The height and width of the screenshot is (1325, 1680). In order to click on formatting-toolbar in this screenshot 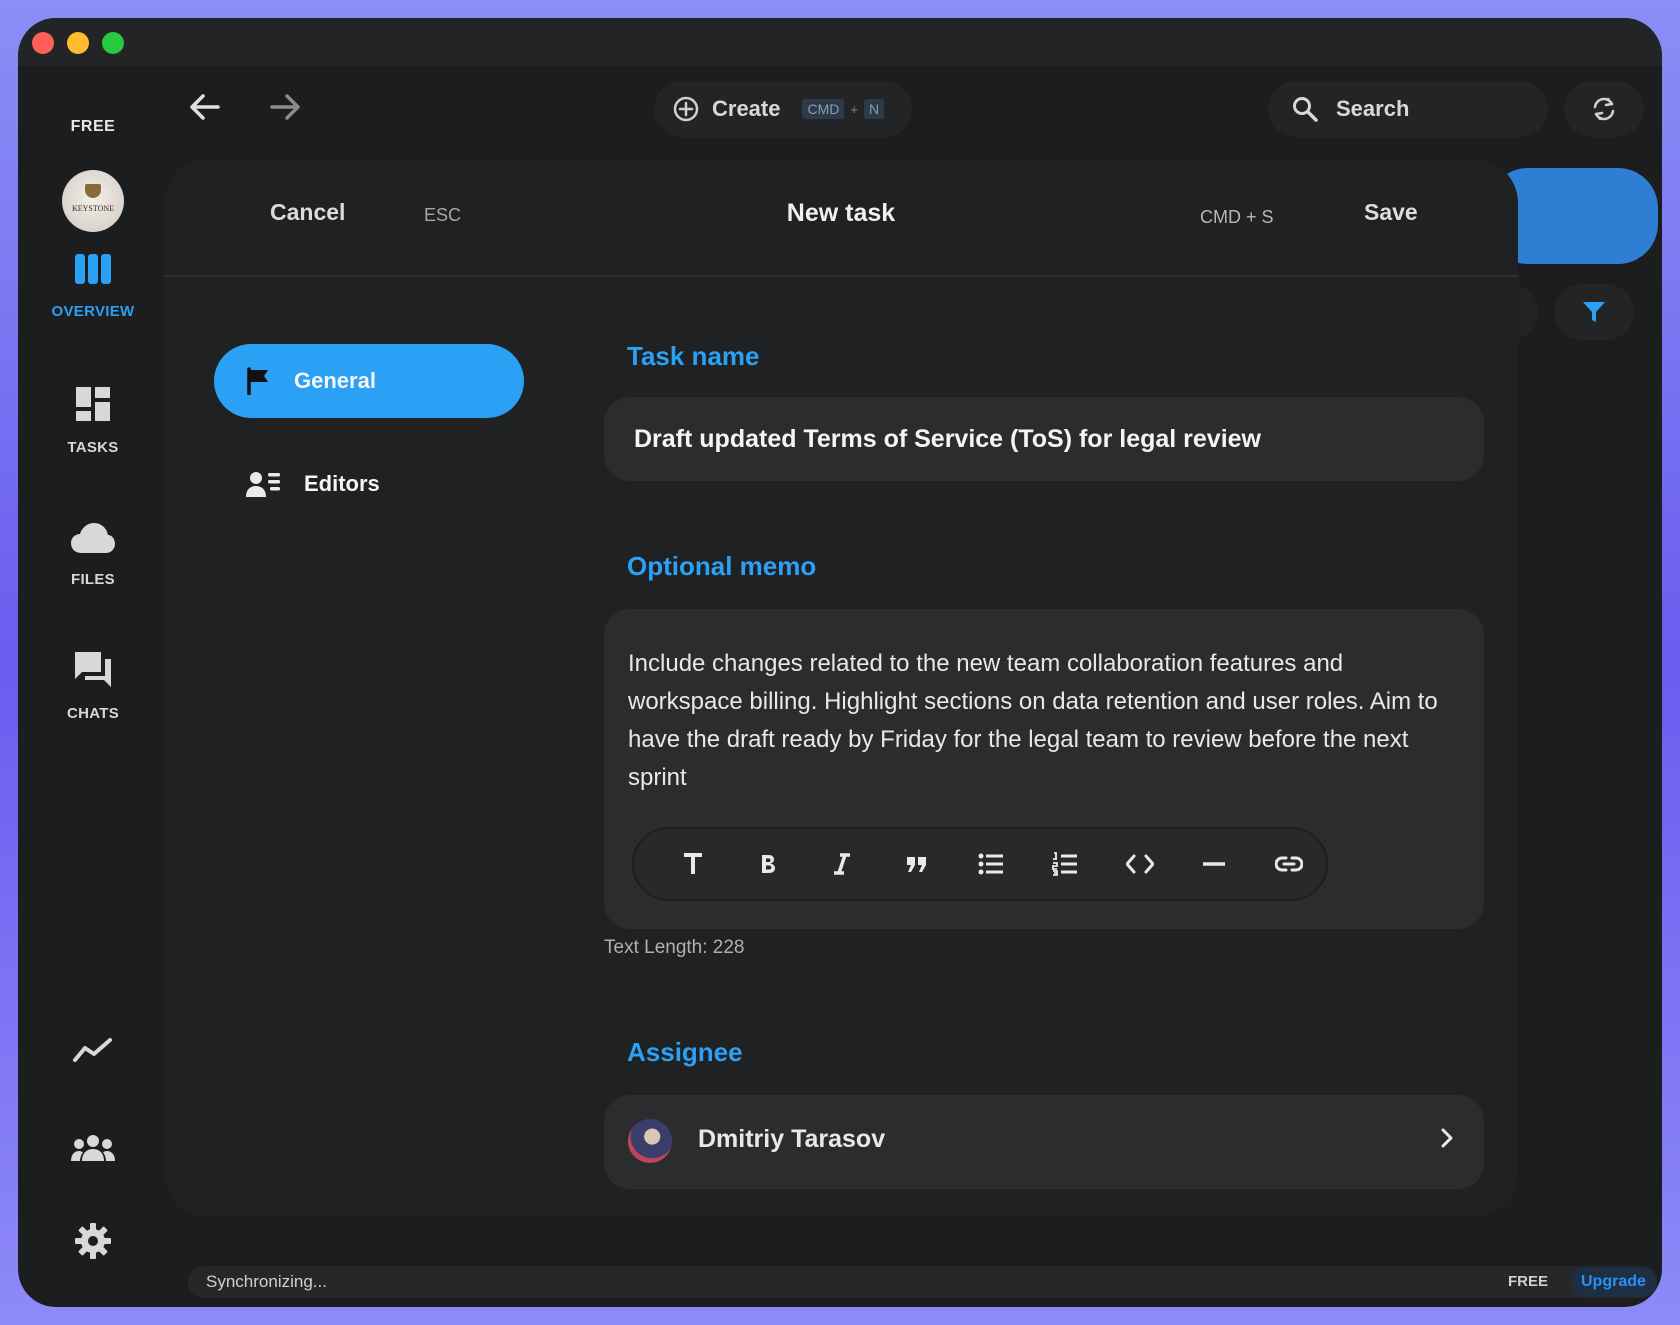, I will do `click(980, 864)`.